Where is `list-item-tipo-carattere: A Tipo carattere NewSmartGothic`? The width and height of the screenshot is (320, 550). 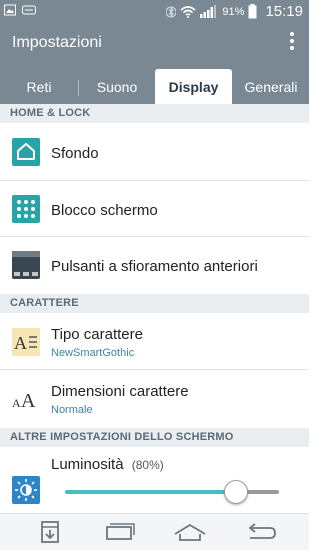 list-item-tipo-carattere: A Tipo carattere NewSmartGothic is located at coordinates (154, 341).